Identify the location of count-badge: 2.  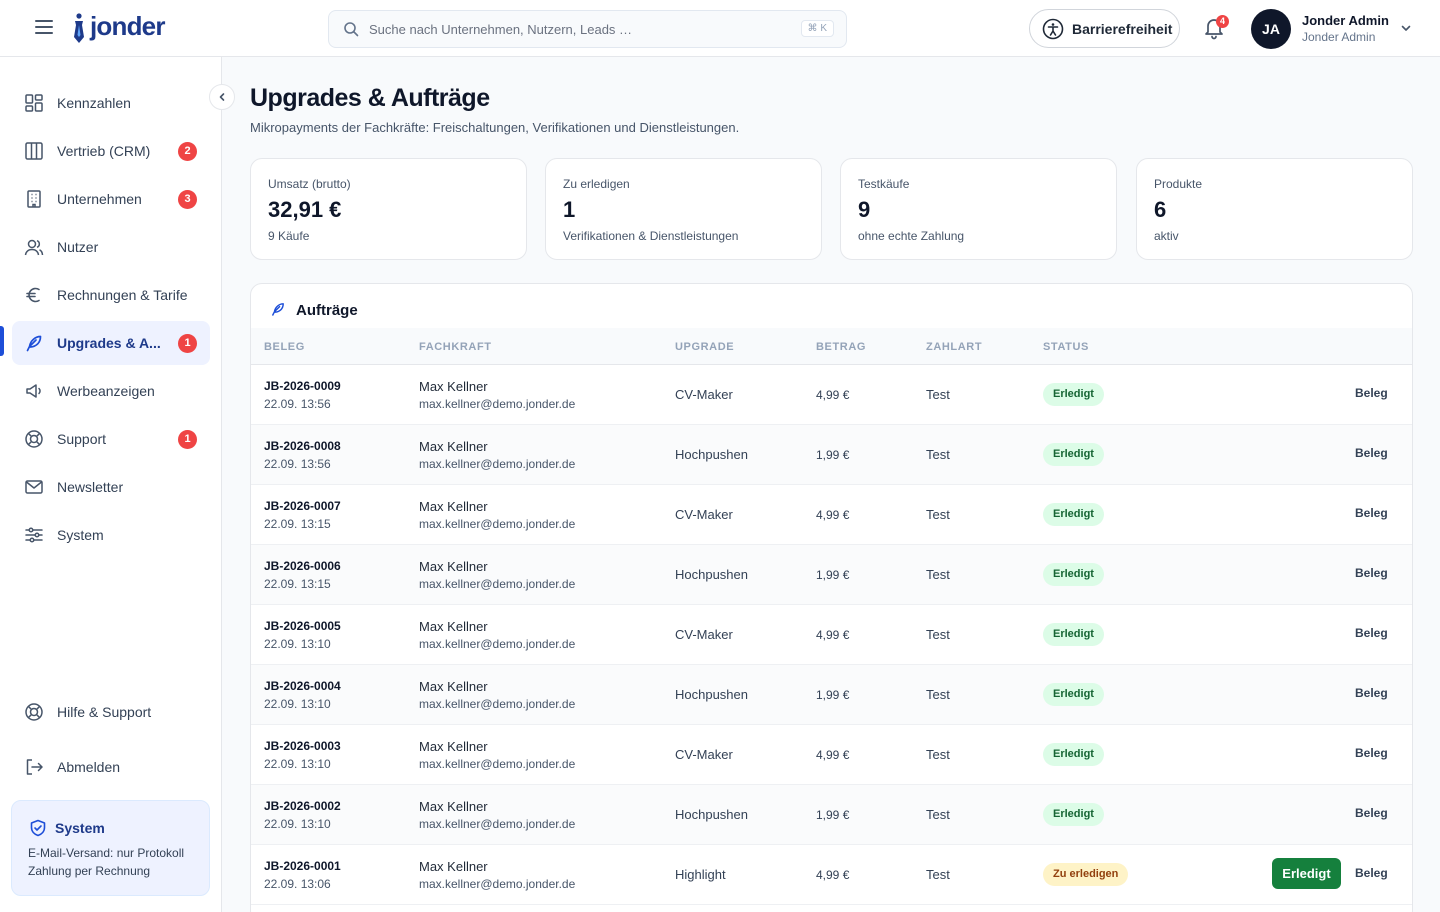
(187, 151).